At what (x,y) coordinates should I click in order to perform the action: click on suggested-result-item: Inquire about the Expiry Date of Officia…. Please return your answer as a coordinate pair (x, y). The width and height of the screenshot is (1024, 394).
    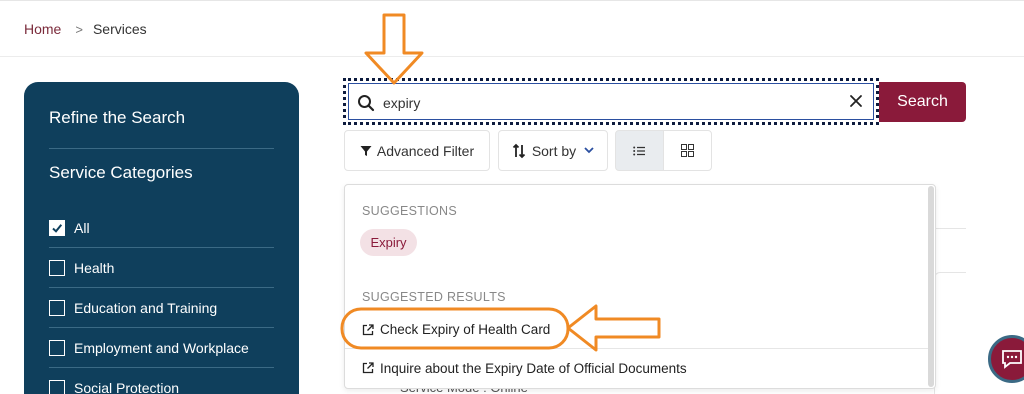
    Looking at the image, I should click on (637, 368).